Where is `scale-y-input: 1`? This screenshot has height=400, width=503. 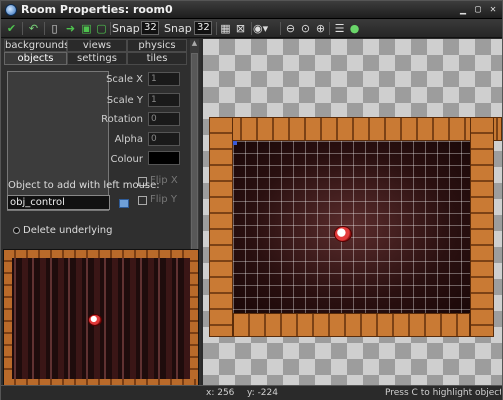
scale-y-input: 1 is located at coordinates (164, 100).